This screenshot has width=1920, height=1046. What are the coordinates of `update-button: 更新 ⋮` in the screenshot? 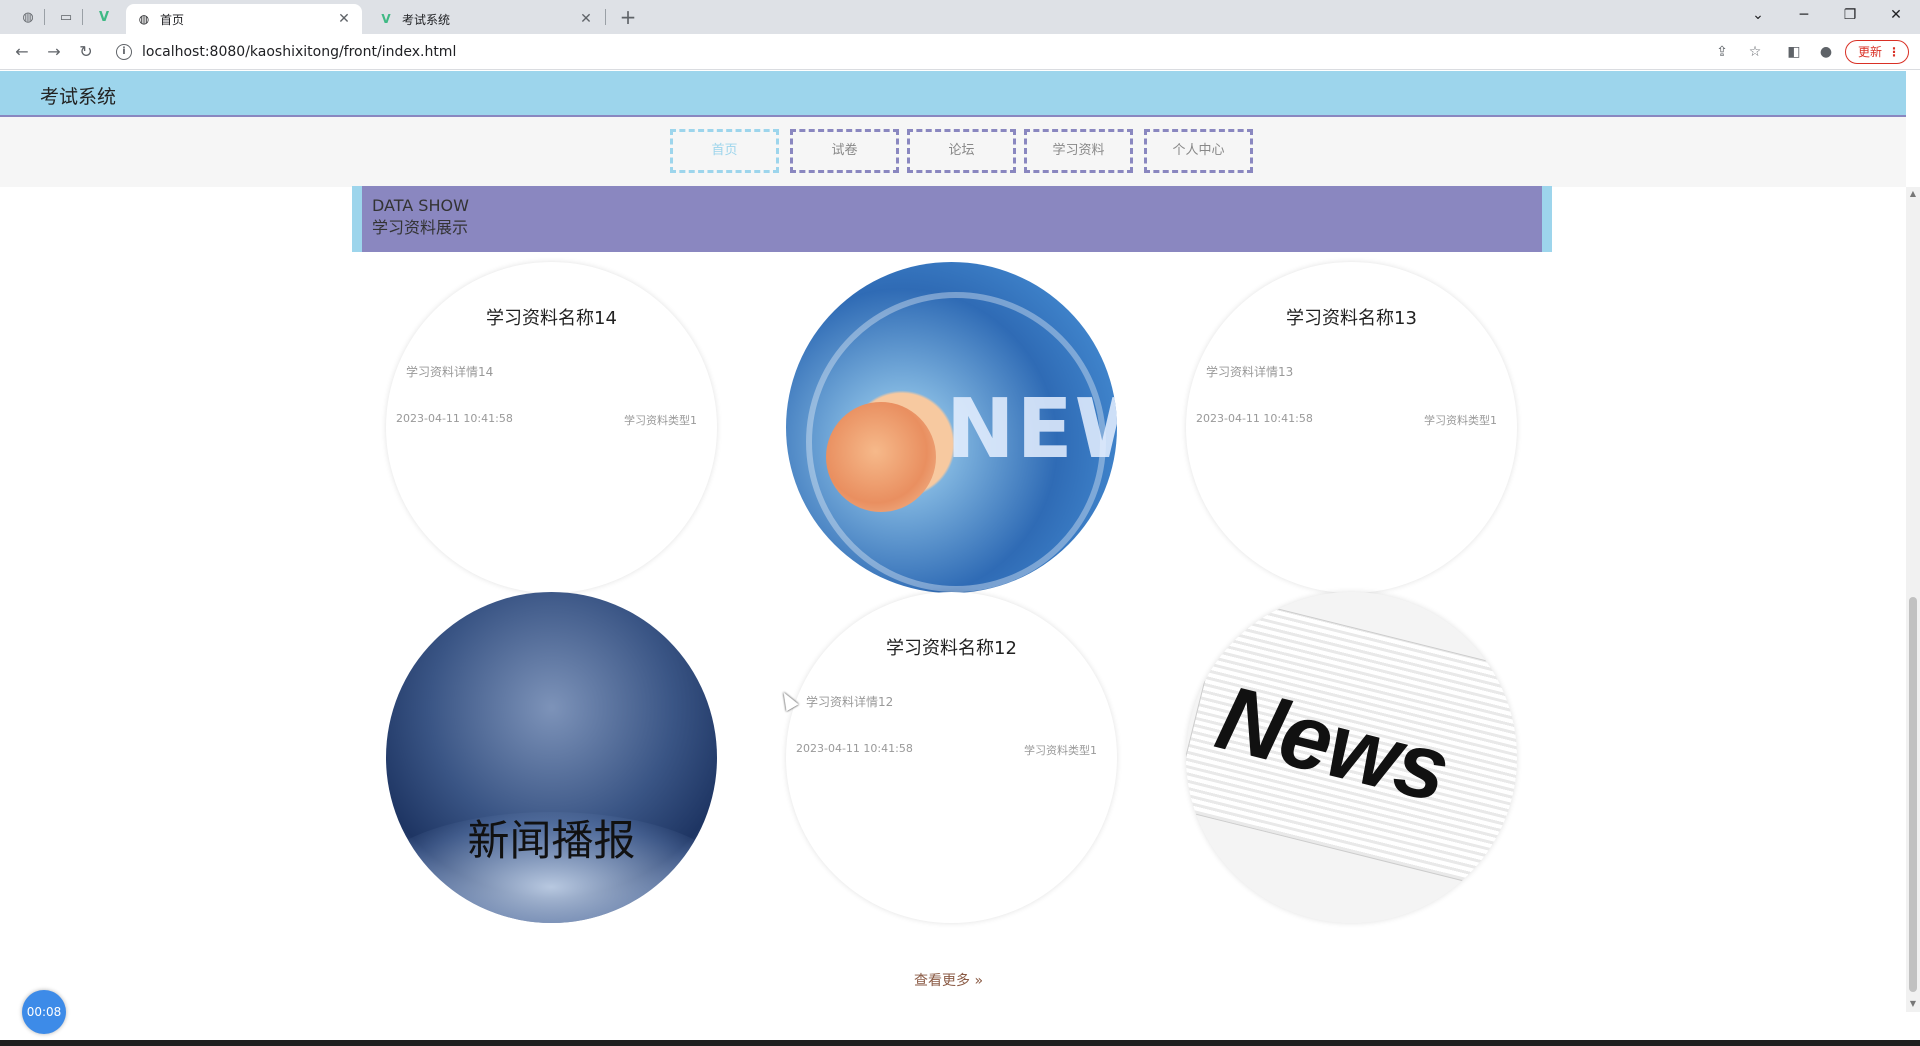 It's located at (1877, 52).